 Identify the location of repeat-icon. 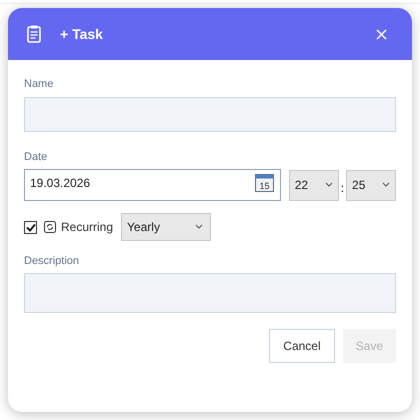
(50, 227).